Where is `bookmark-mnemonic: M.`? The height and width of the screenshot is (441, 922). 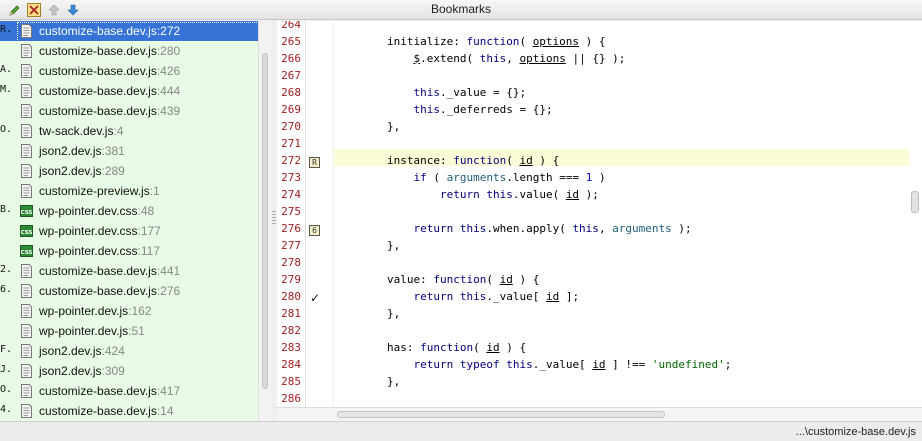
bookmark-mnemonic: M. is located at coordinates (6, 89).